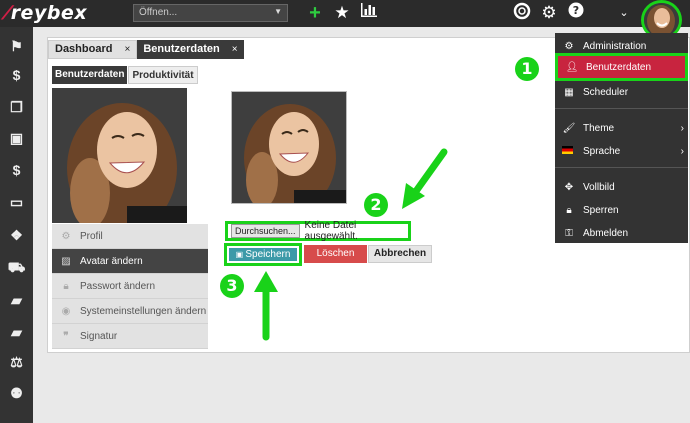 The height and width of the screenshot is (423, 690). I want to click on caret-down-icon: ⌄, so click(624, 13).